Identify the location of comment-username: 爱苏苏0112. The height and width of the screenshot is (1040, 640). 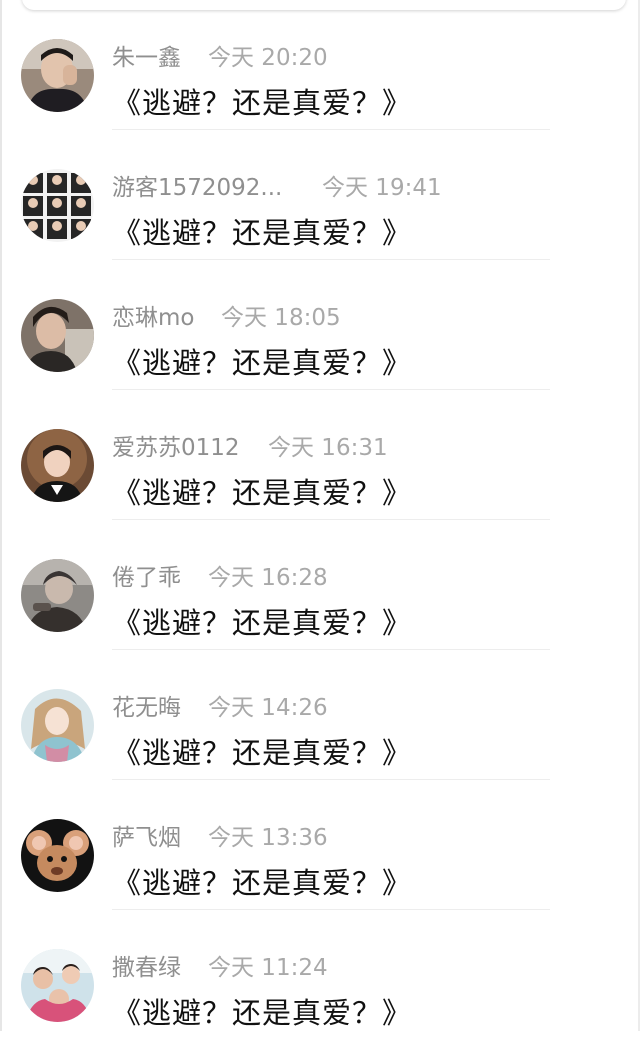
(176, 445).